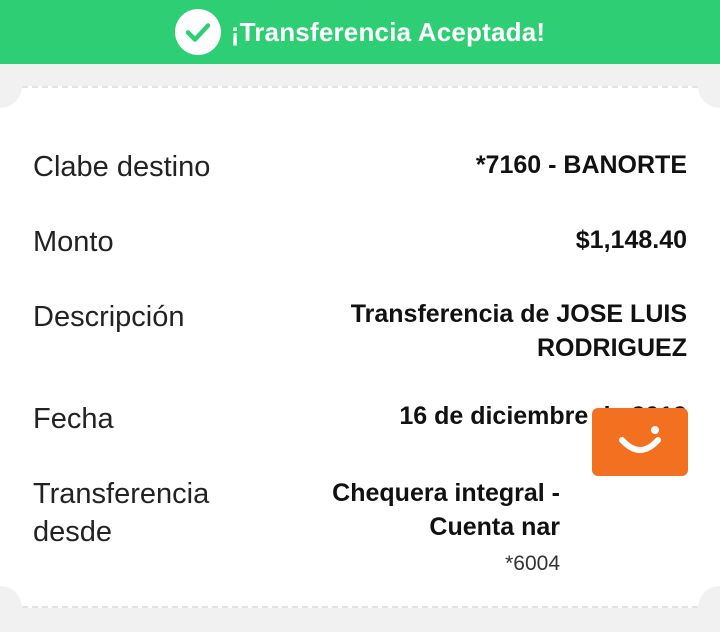 This screenshot has height=632, width=720. Describe the element at coordinates (122, 167) in the screenshot. I see `clabe-label: Clabe destino` at that location.